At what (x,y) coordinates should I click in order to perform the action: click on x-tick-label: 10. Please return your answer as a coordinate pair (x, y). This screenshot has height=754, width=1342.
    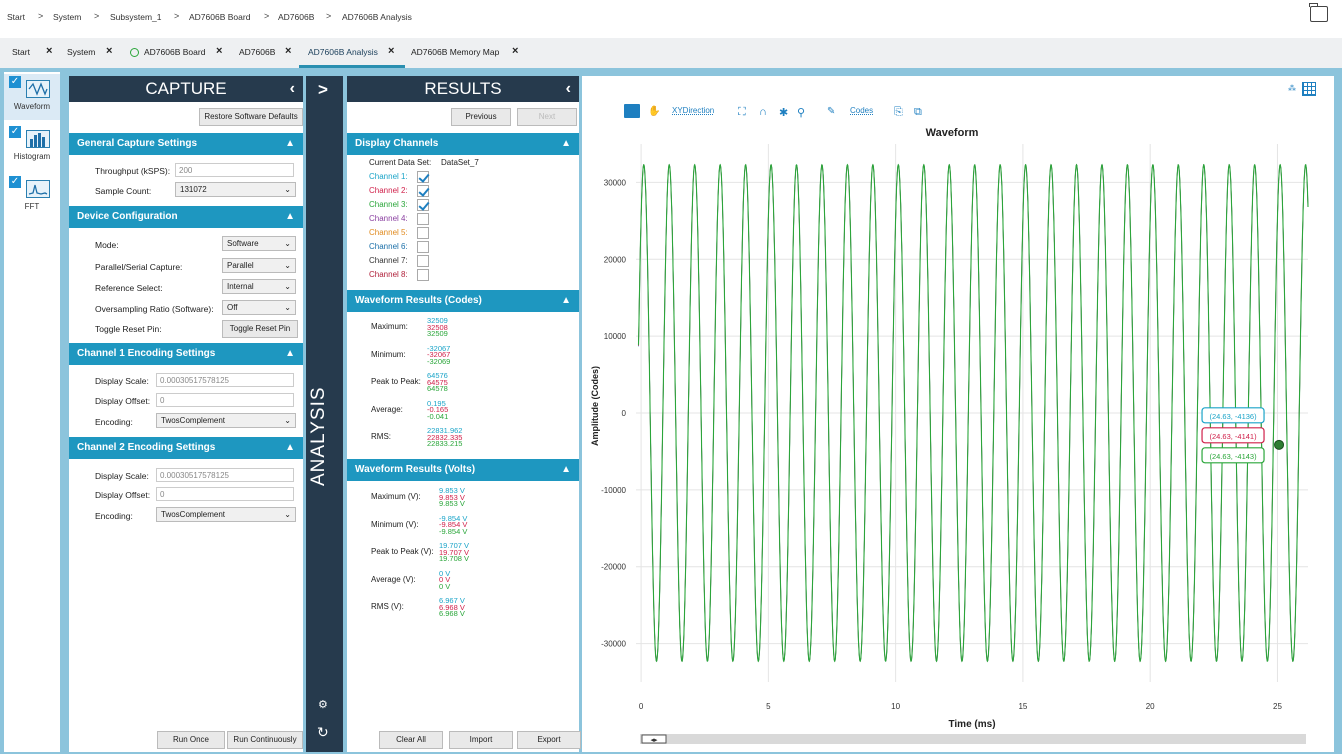
    Looking at the image, I should click on (895, 706).